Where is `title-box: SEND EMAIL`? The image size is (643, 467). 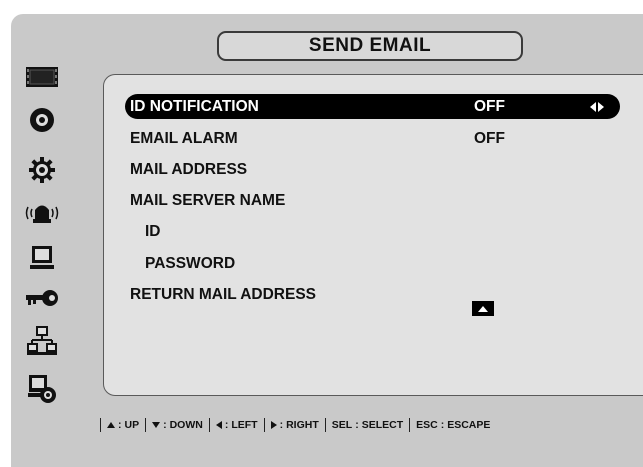 title-box: SEND EMAIL is located at coordinates (370, 46).